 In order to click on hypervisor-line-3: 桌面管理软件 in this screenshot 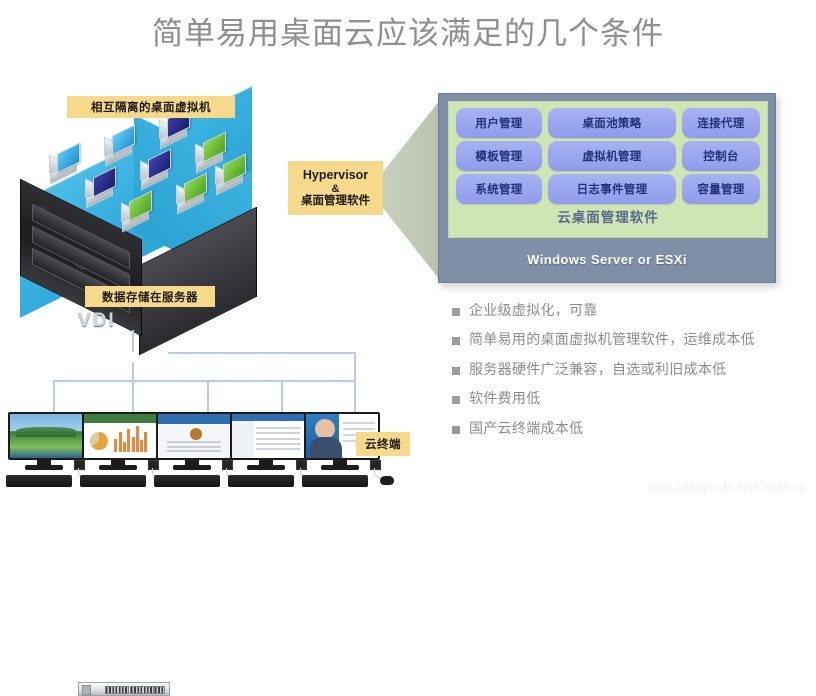, I will do `click(335, 200)`.